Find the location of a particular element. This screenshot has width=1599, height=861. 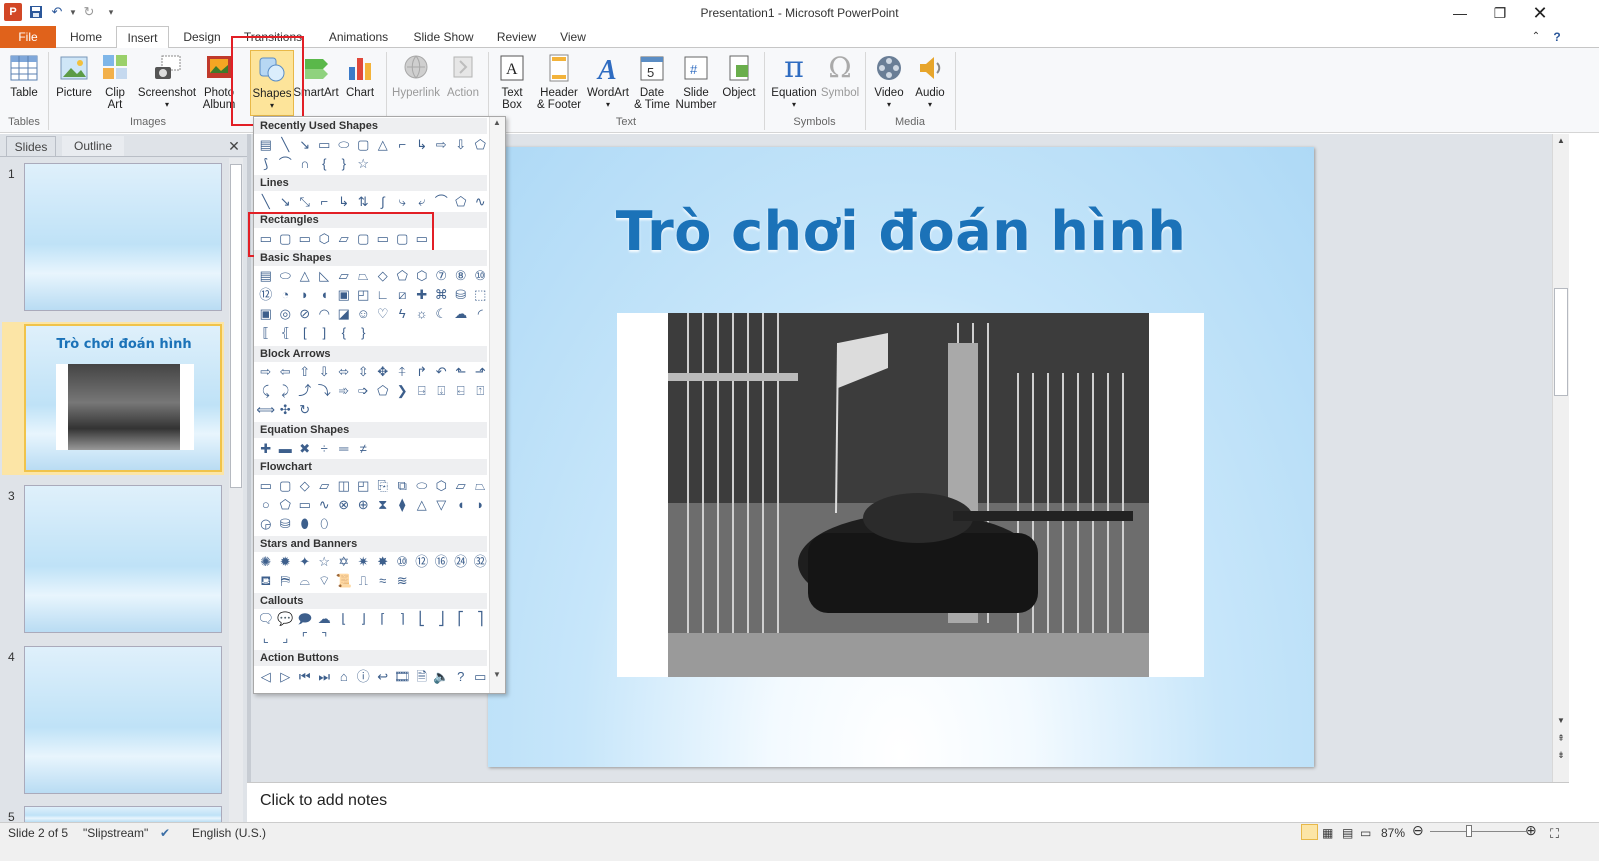

line-arrow-icon: ↘ is located at coordinates (286, 201).